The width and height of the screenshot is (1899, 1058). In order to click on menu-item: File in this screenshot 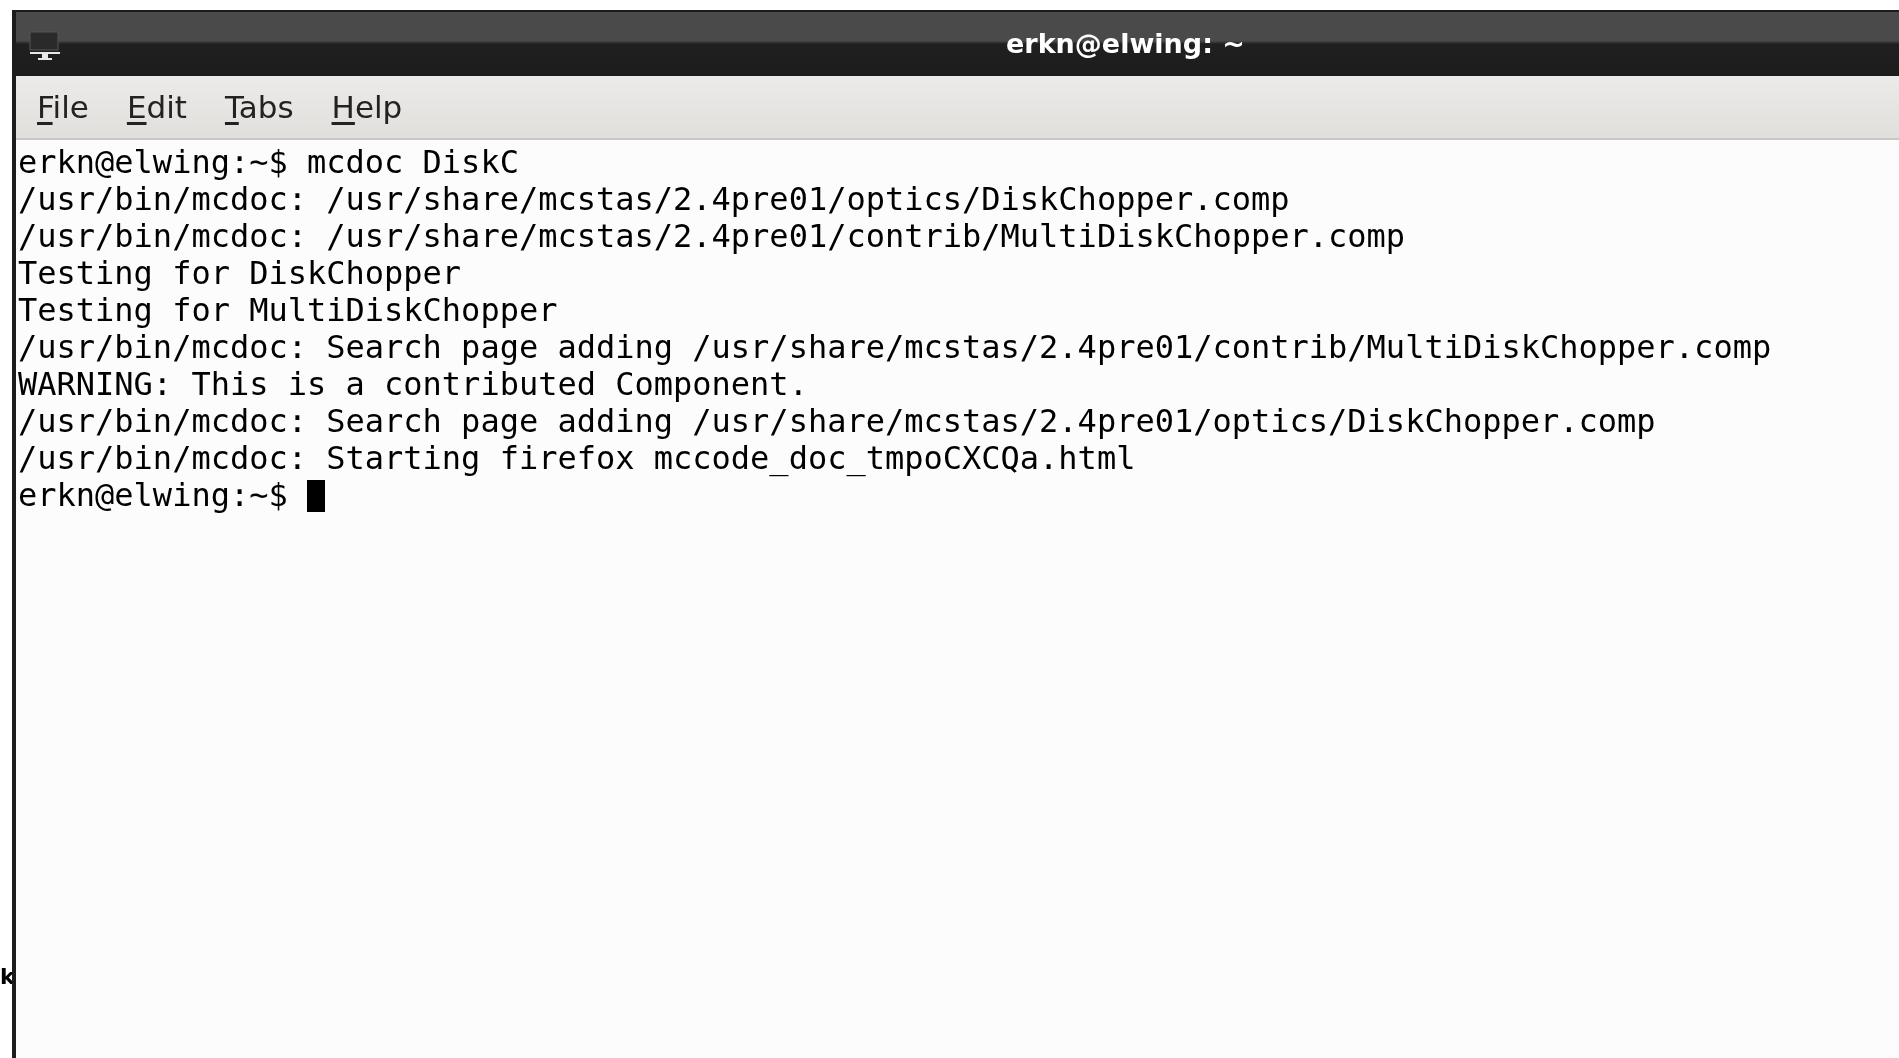, I will do `click(63, 107)`.